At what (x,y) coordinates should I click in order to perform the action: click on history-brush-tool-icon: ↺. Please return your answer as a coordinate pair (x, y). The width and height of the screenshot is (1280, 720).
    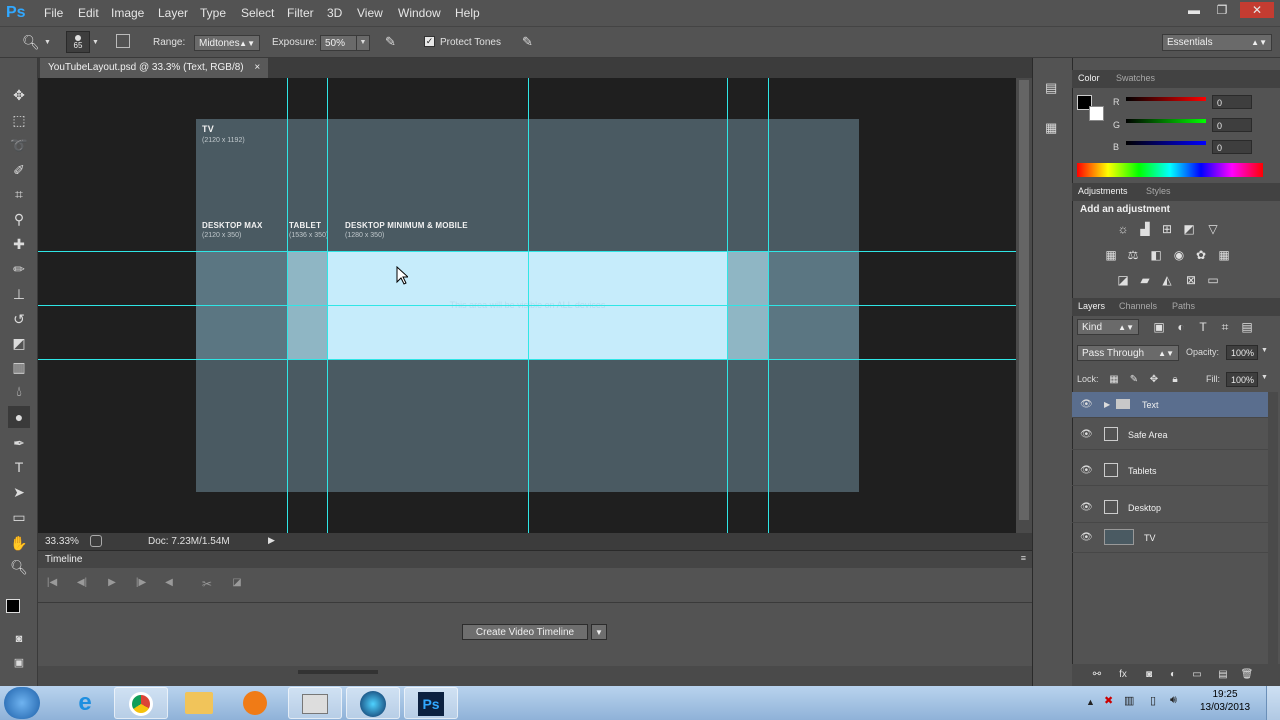
    Looking at the image, I should click on (19, 319).